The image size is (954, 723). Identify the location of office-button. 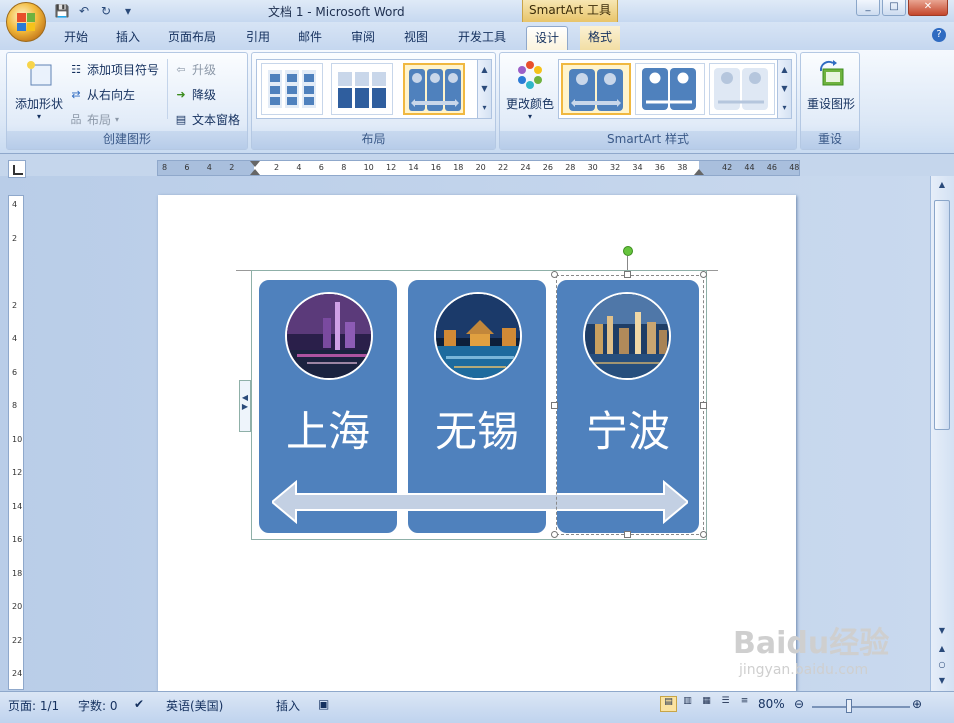
(26, 22).